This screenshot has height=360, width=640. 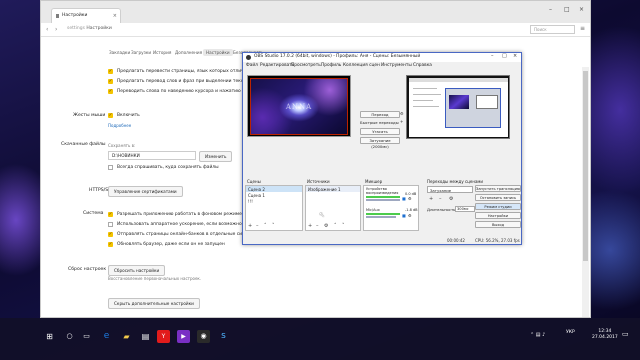 I want to click on settings-button: Настройки, so click(x=498, y=215).